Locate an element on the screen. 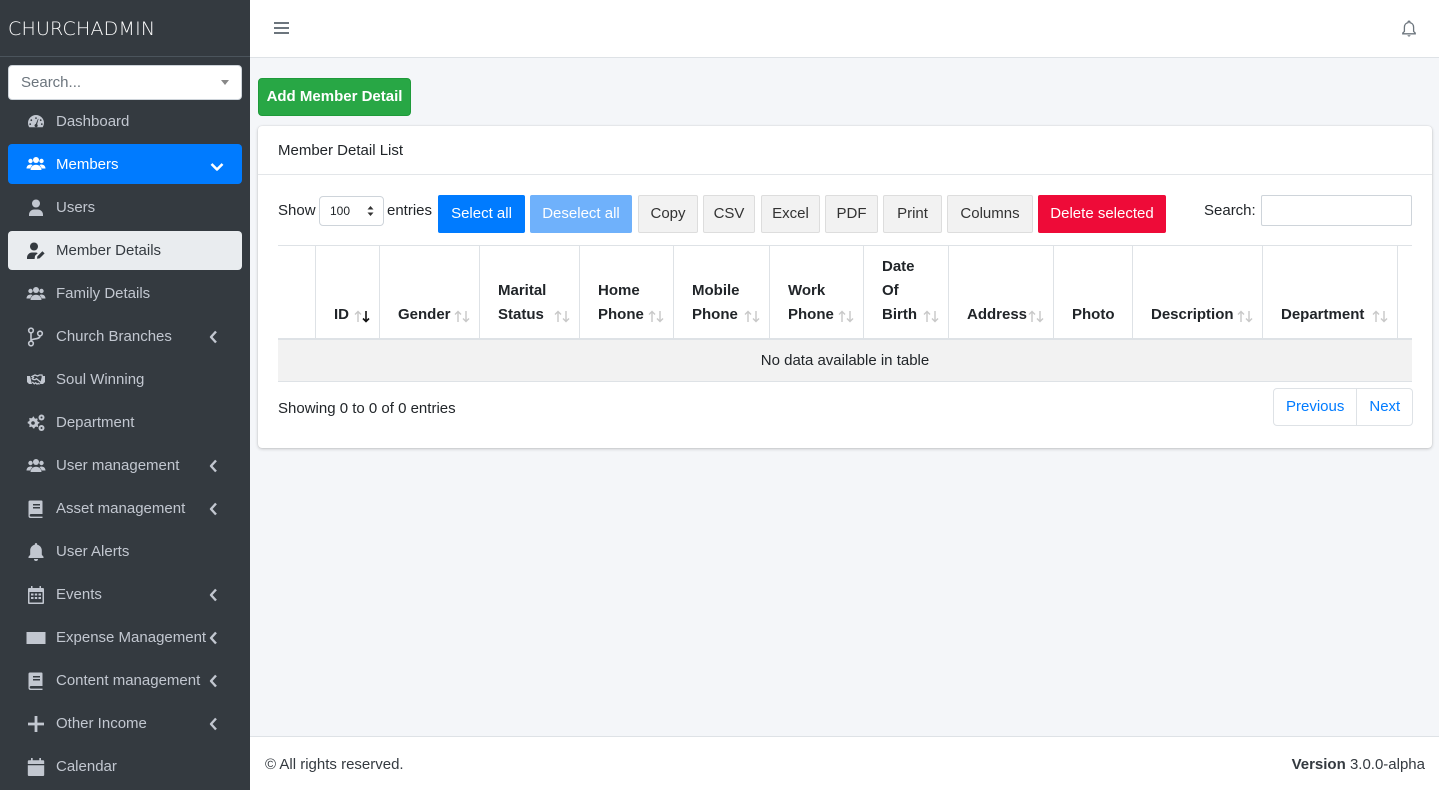 Image resolution: width=1439 pixels, height=790 pixels. sidebar-item-content-management: Content management is located at coordinates (125, 680).